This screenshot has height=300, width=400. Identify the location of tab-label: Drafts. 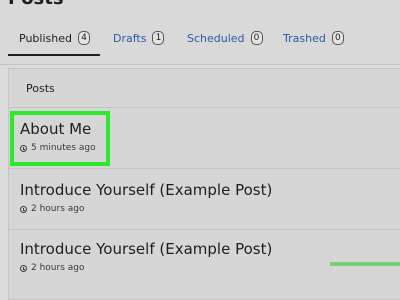
(130, 38).